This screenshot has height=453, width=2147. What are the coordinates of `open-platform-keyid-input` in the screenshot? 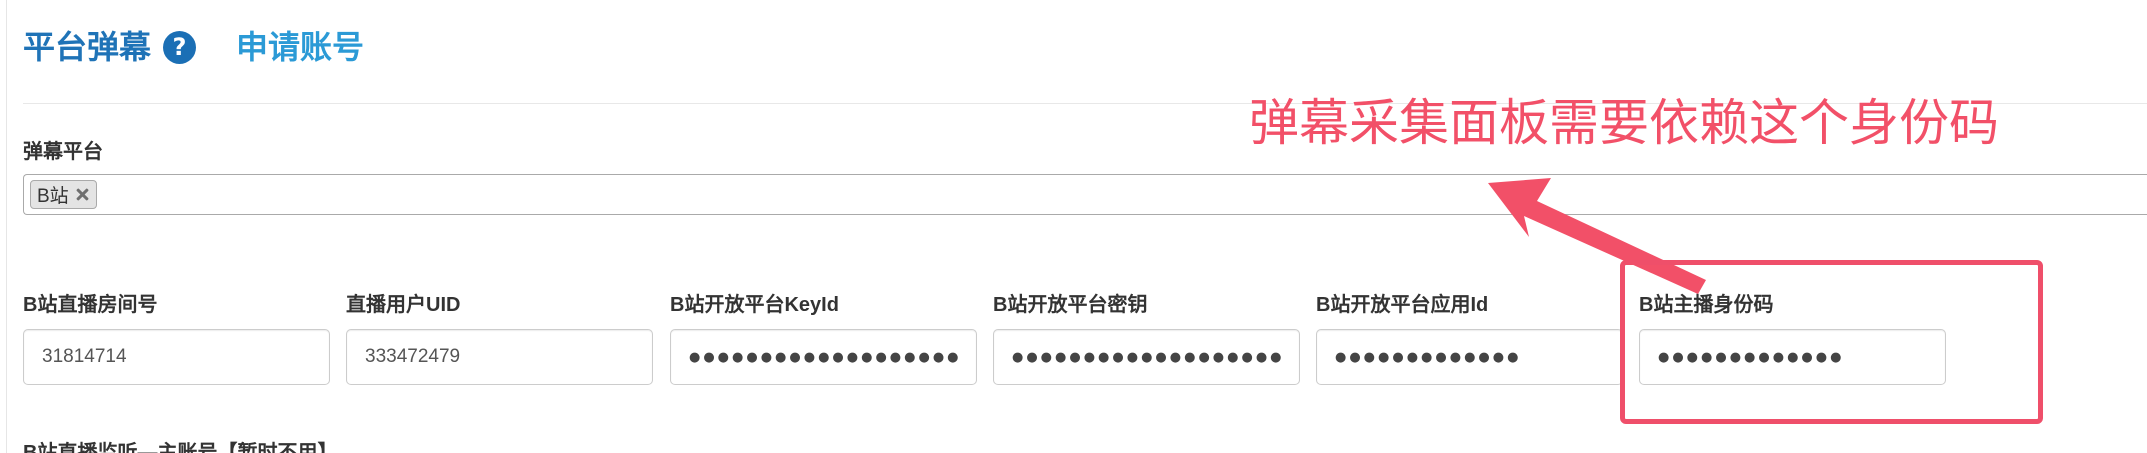 It's located at (823, 357).